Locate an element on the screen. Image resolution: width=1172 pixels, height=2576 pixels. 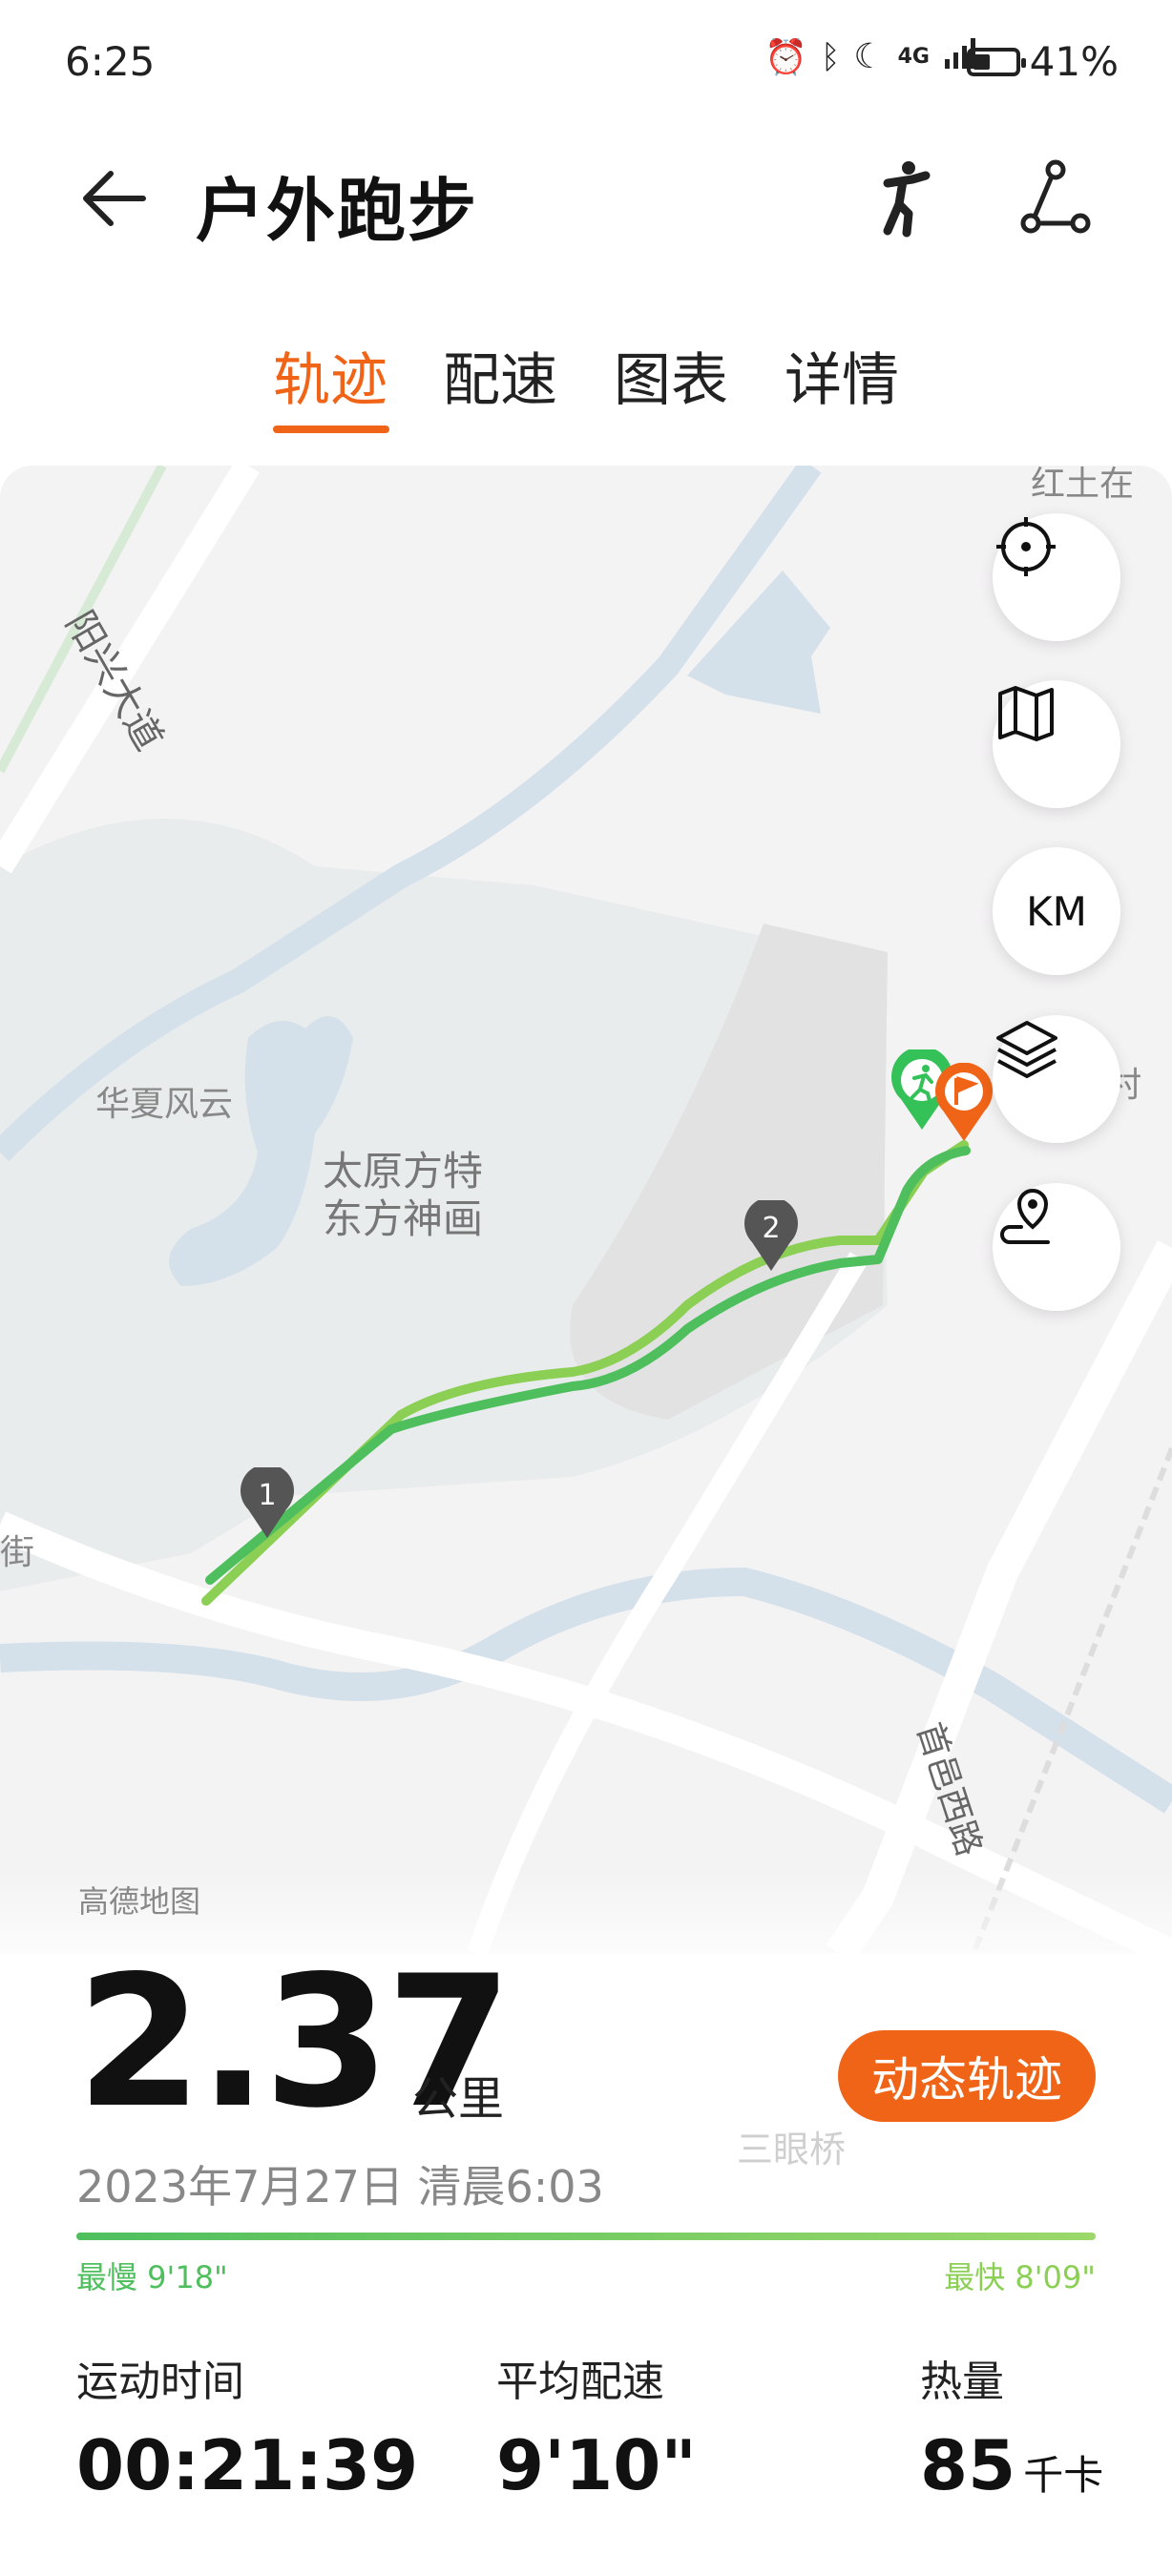
stat-calories: 热量 85 千卡 is located at coordinates (1012, 2426).